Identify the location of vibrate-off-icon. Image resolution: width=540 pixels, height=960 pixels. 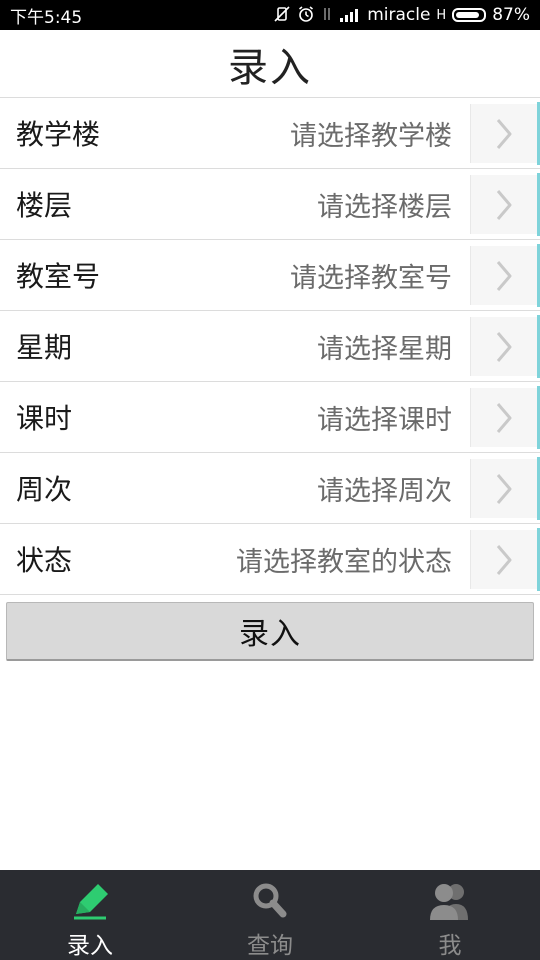
(282, 15).